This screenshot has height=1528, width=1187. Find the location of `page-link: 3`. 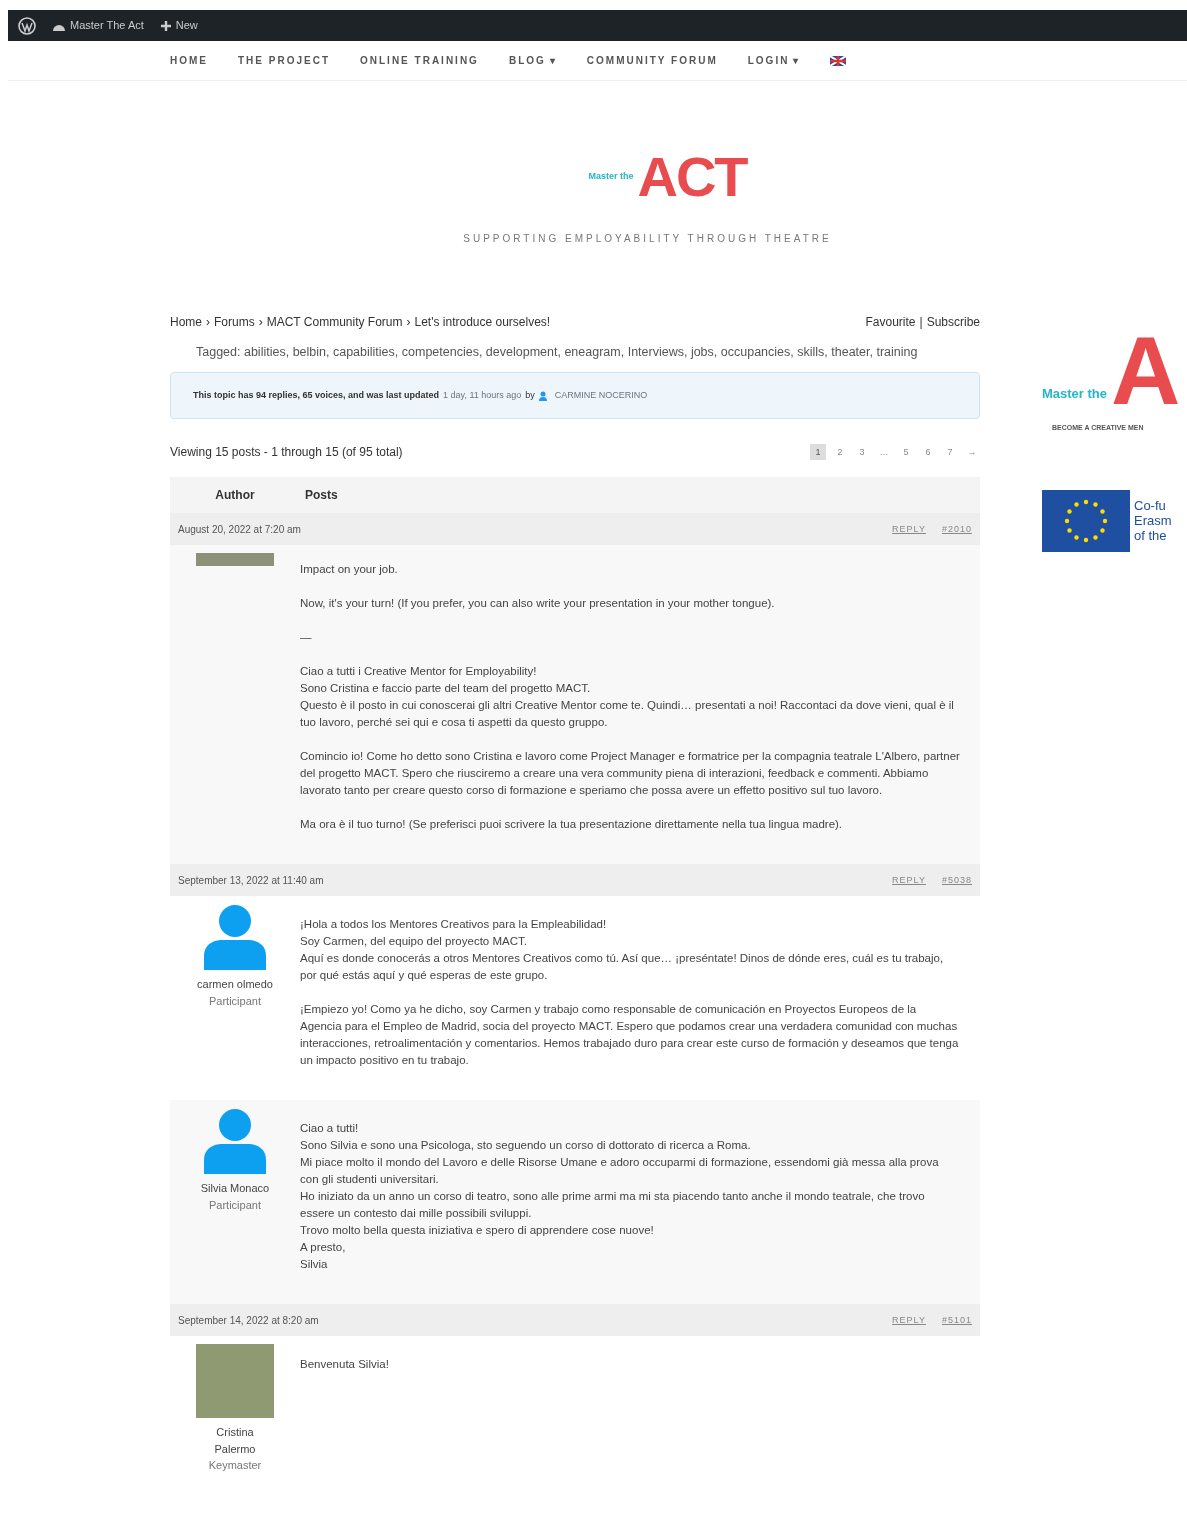

page-link: 3 is located at coordinates (862, 452).